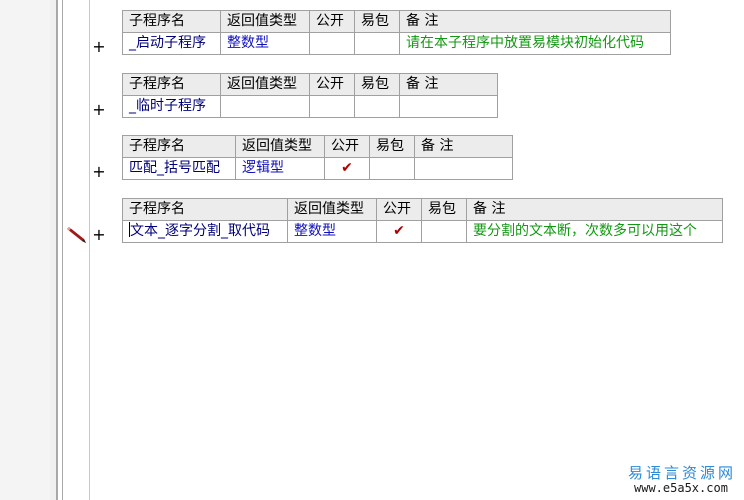  I want to click on subroutine-name-cell: 文本_逐字分割_取代码, so click(205, 231).